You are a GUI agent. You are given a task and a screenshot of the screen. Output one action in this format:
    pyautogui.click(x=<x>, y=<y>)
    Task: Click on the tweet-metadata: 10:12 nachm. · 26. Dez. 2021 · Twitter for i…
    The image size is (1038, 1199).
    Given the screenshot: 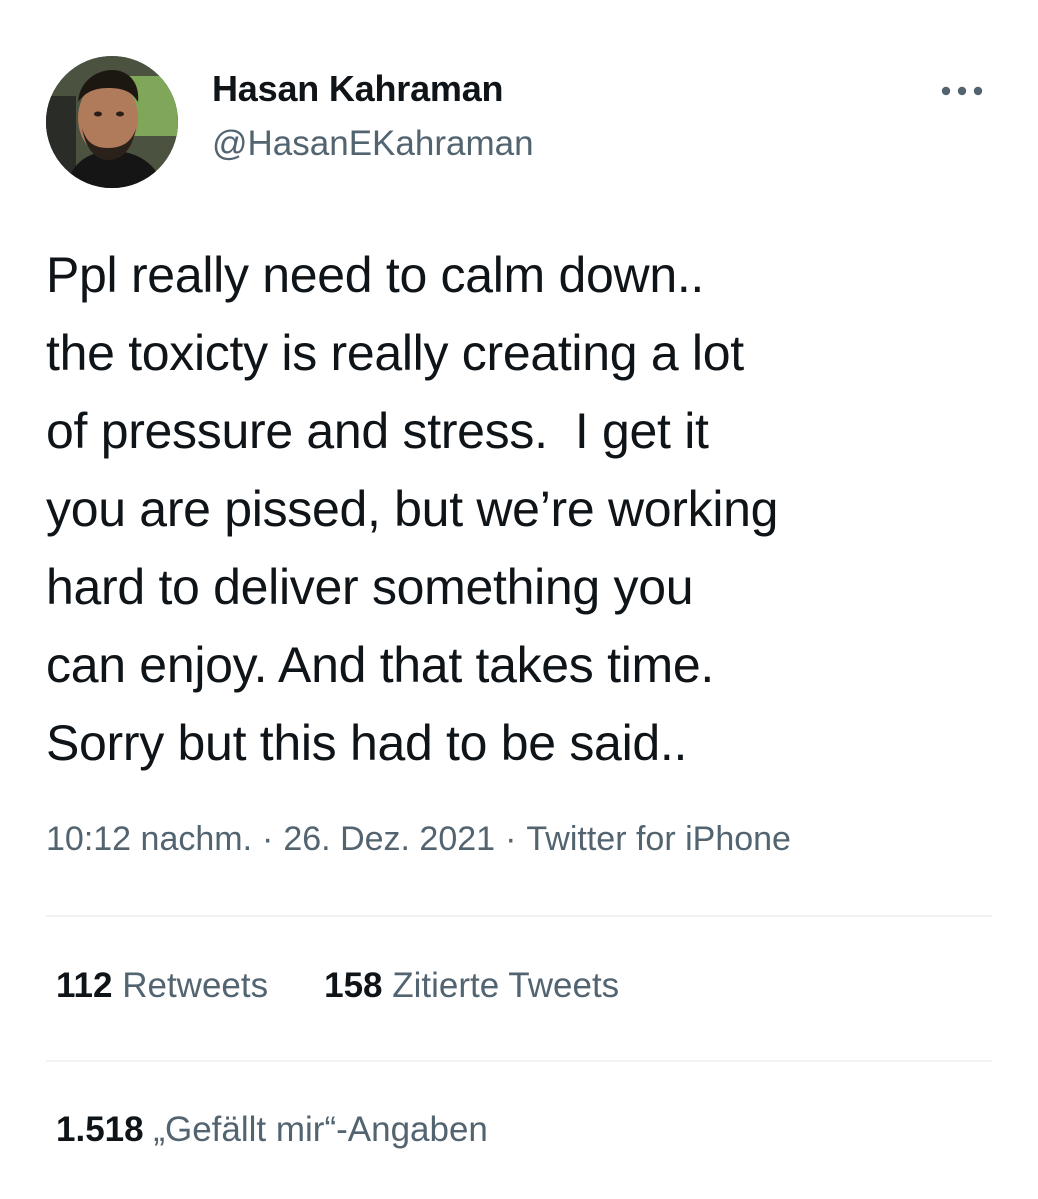 What is the action you would take?
    pyautogui.click(x=418, y=839)
    